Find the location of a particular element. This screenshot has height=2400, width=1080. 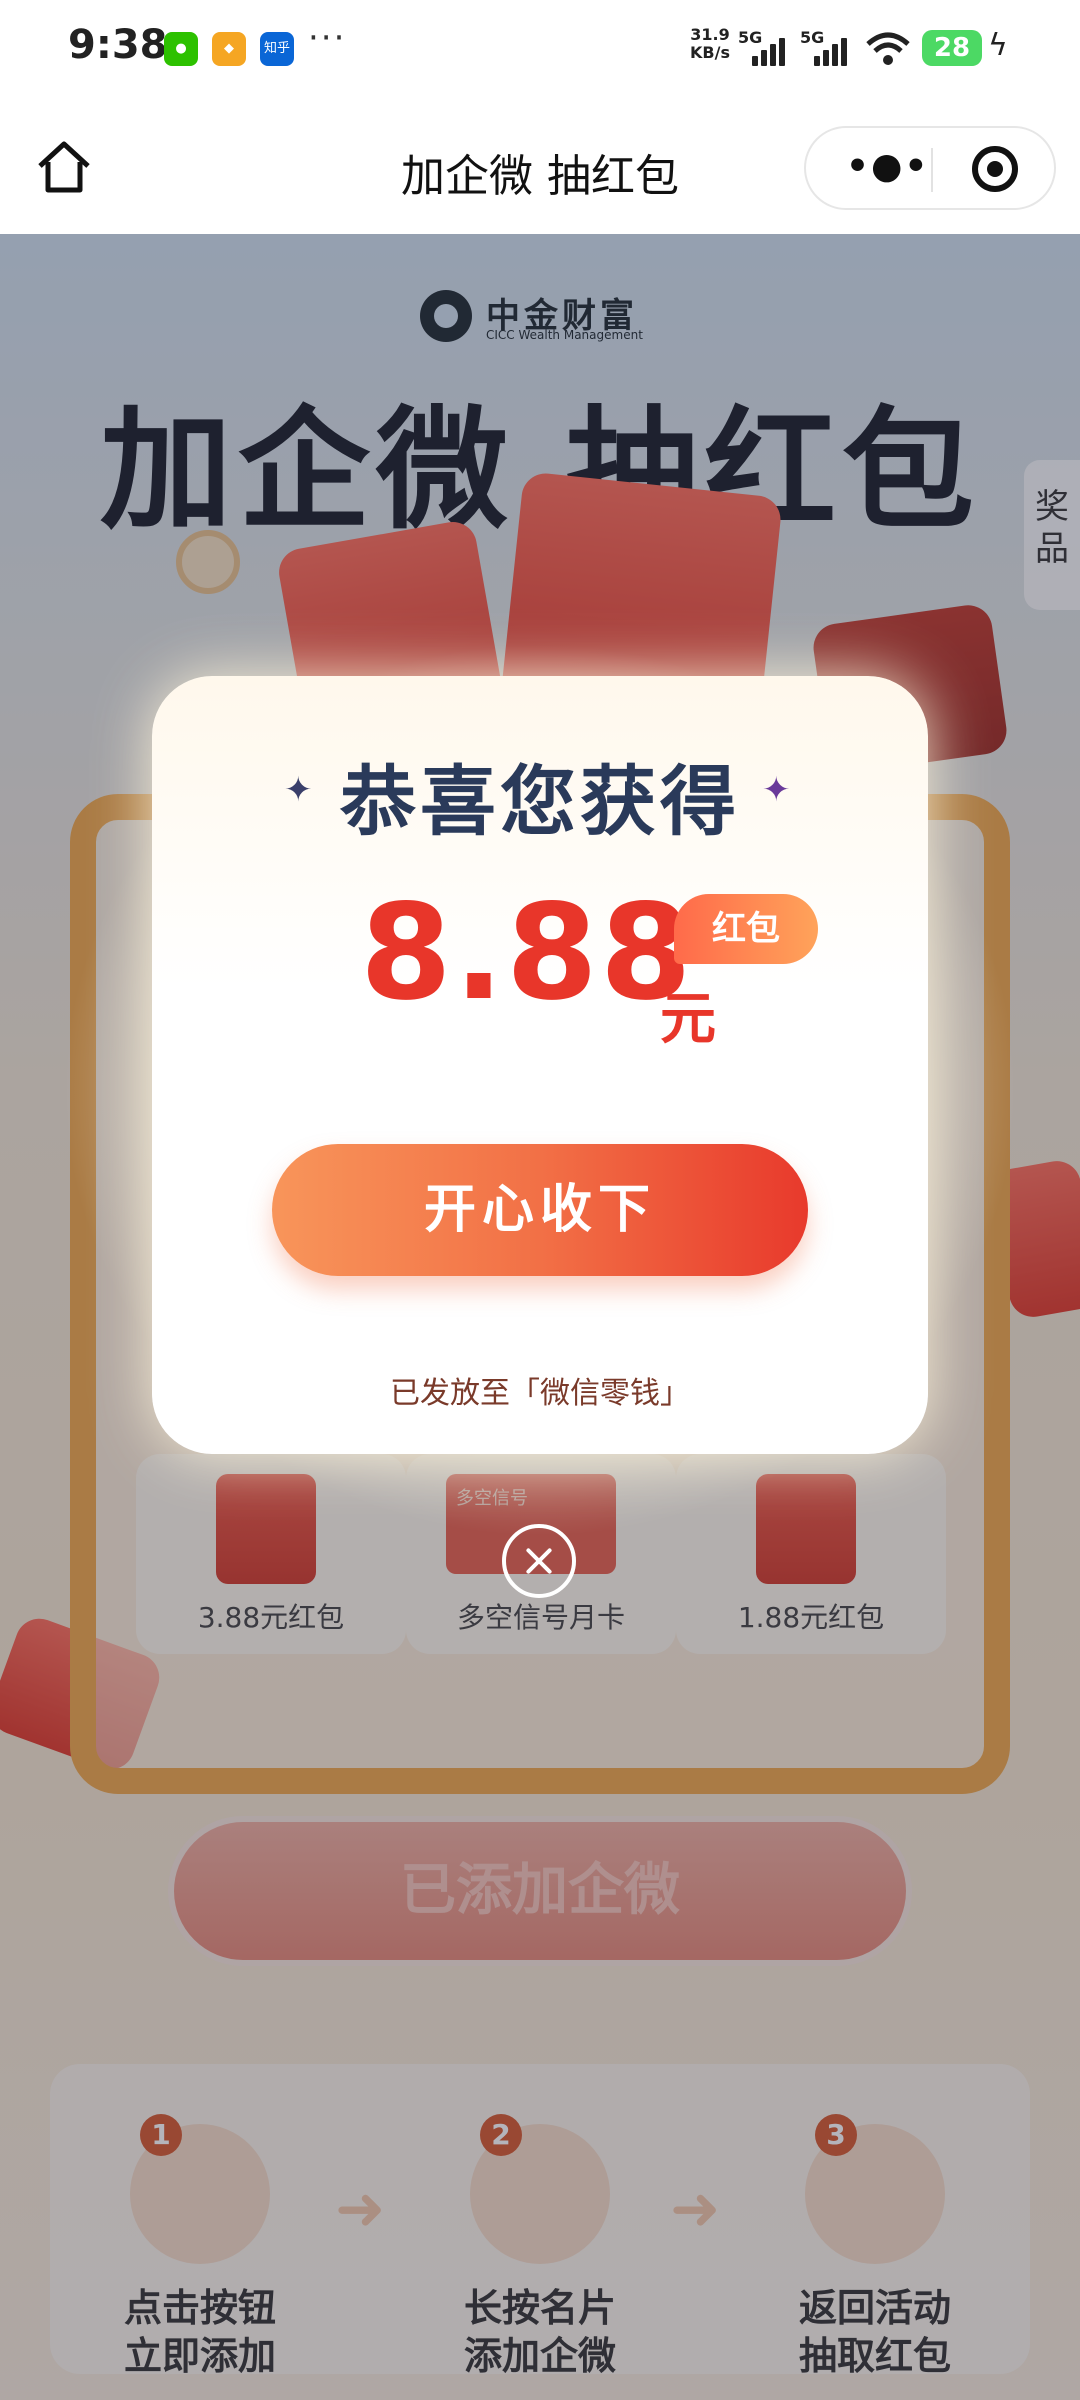

charging-icon: ϟ is located at coordinates (998, 45).